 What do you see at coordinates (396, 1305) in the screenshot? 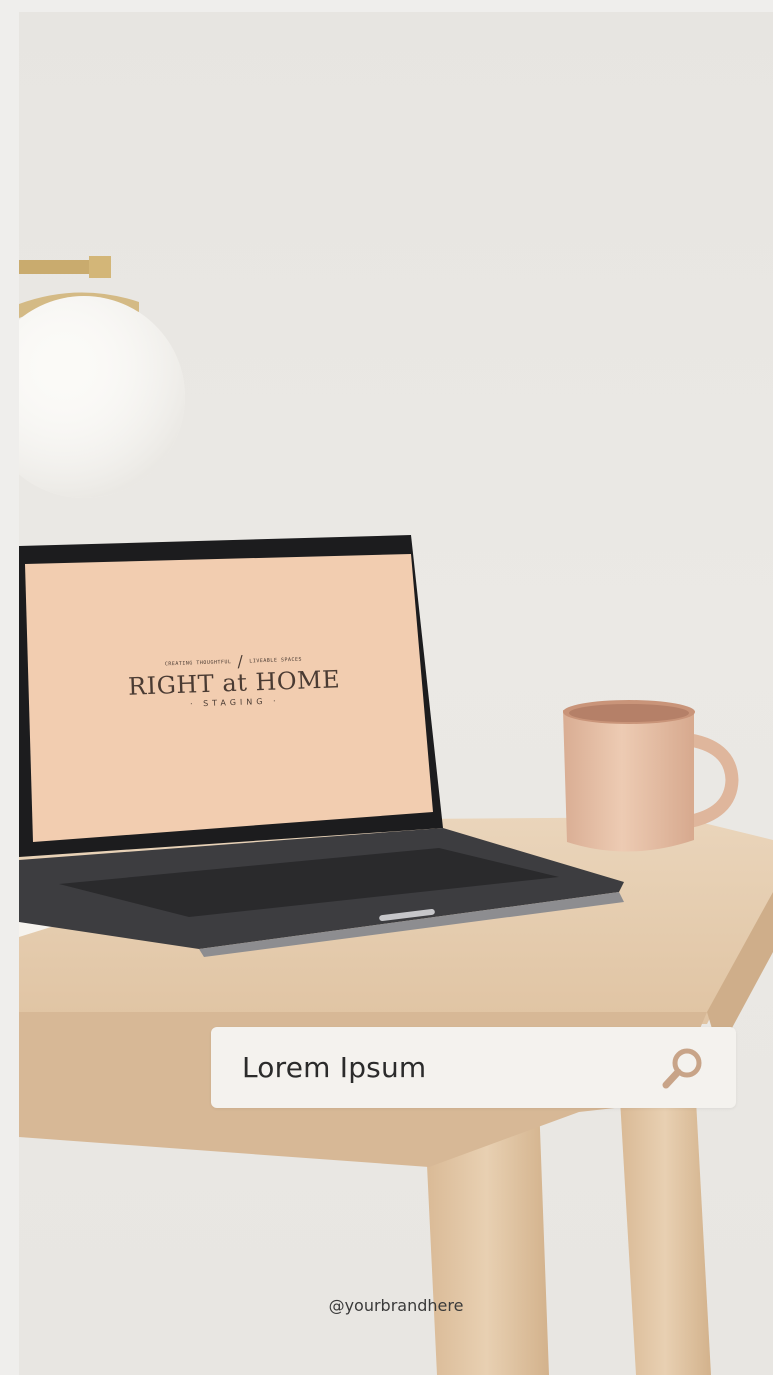
I see `brand-handle: @yourbrandhere` at bounding box center [396, 1305].